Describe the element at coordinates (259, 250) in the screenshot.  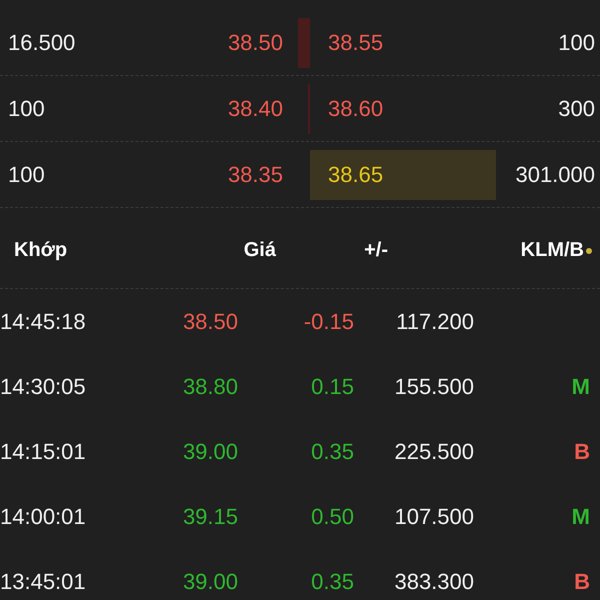
I see `column-header: Giá` at that location.